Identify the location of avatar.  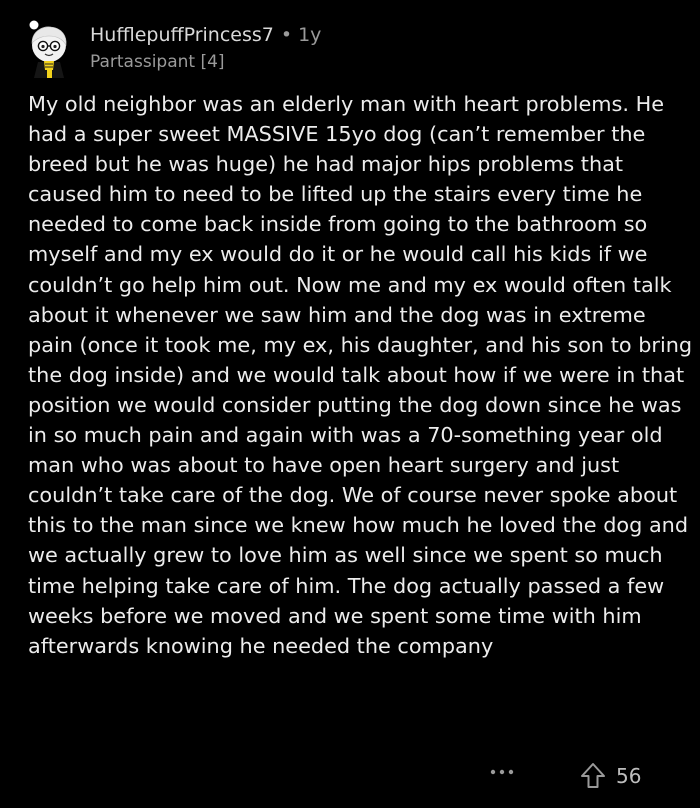
(48, 48).